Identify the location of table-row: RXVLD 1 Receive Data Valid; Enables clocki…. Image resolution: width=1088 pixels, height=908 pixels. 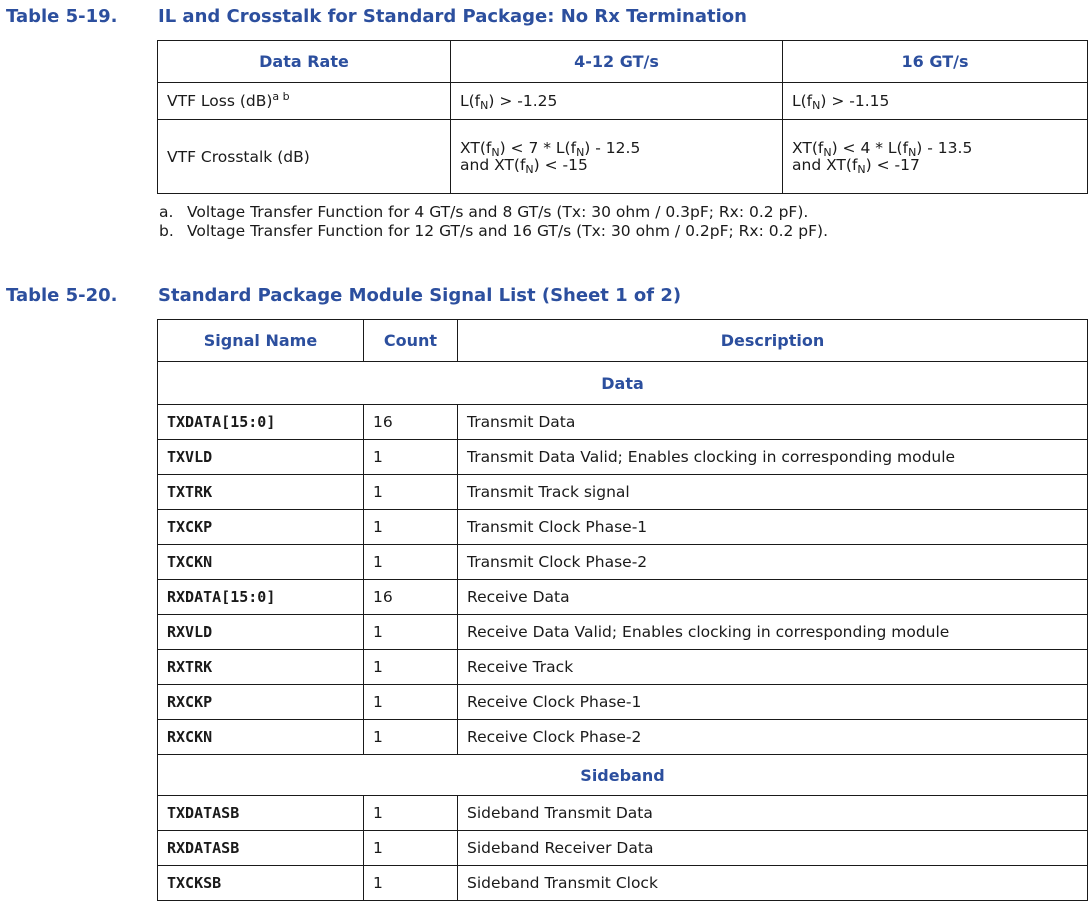
(622, 632).